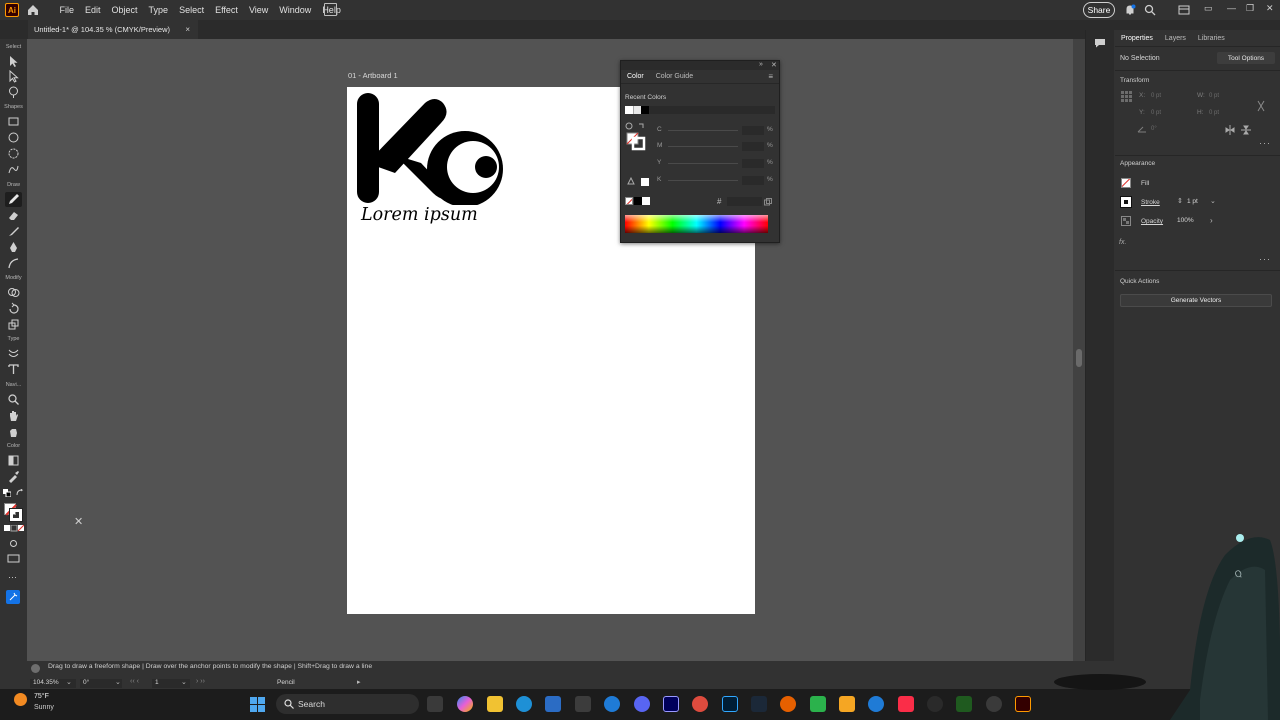 This screenshot has width=1280, height=720. What do you see at coordinates (13, 415) in the screenshot?
I see `hand-tool-icon` at bounding box center [13, 415].